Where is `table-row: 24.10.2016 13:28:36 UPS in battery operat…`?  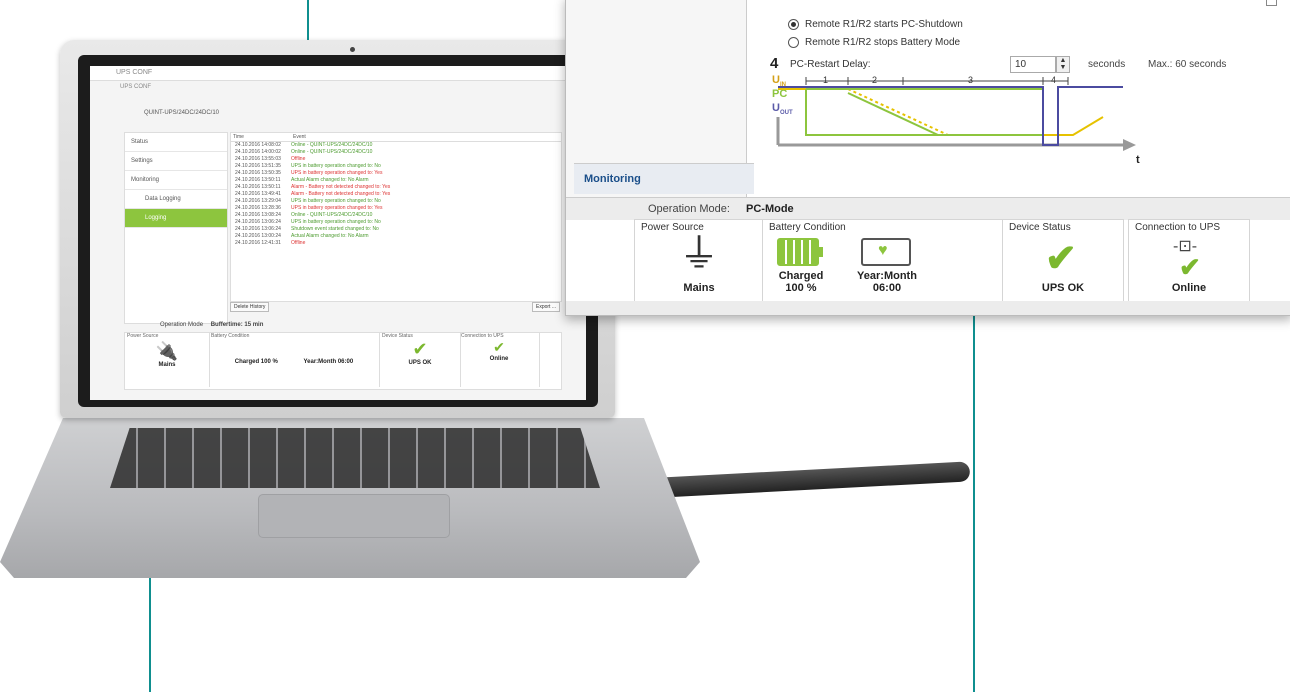 table-row: 24.10.2016 13:28:36 UPS in battery operat… is located at coordinates (396, 208).